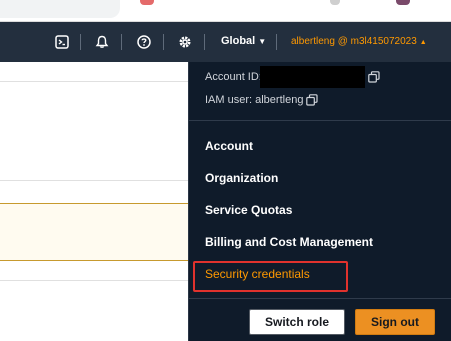 Image resolution: width=451 pixels, height=341 pixels. Describe the element at coordinates (403, 2) in the screenshot. I see `browser-profile-icon` at that location.